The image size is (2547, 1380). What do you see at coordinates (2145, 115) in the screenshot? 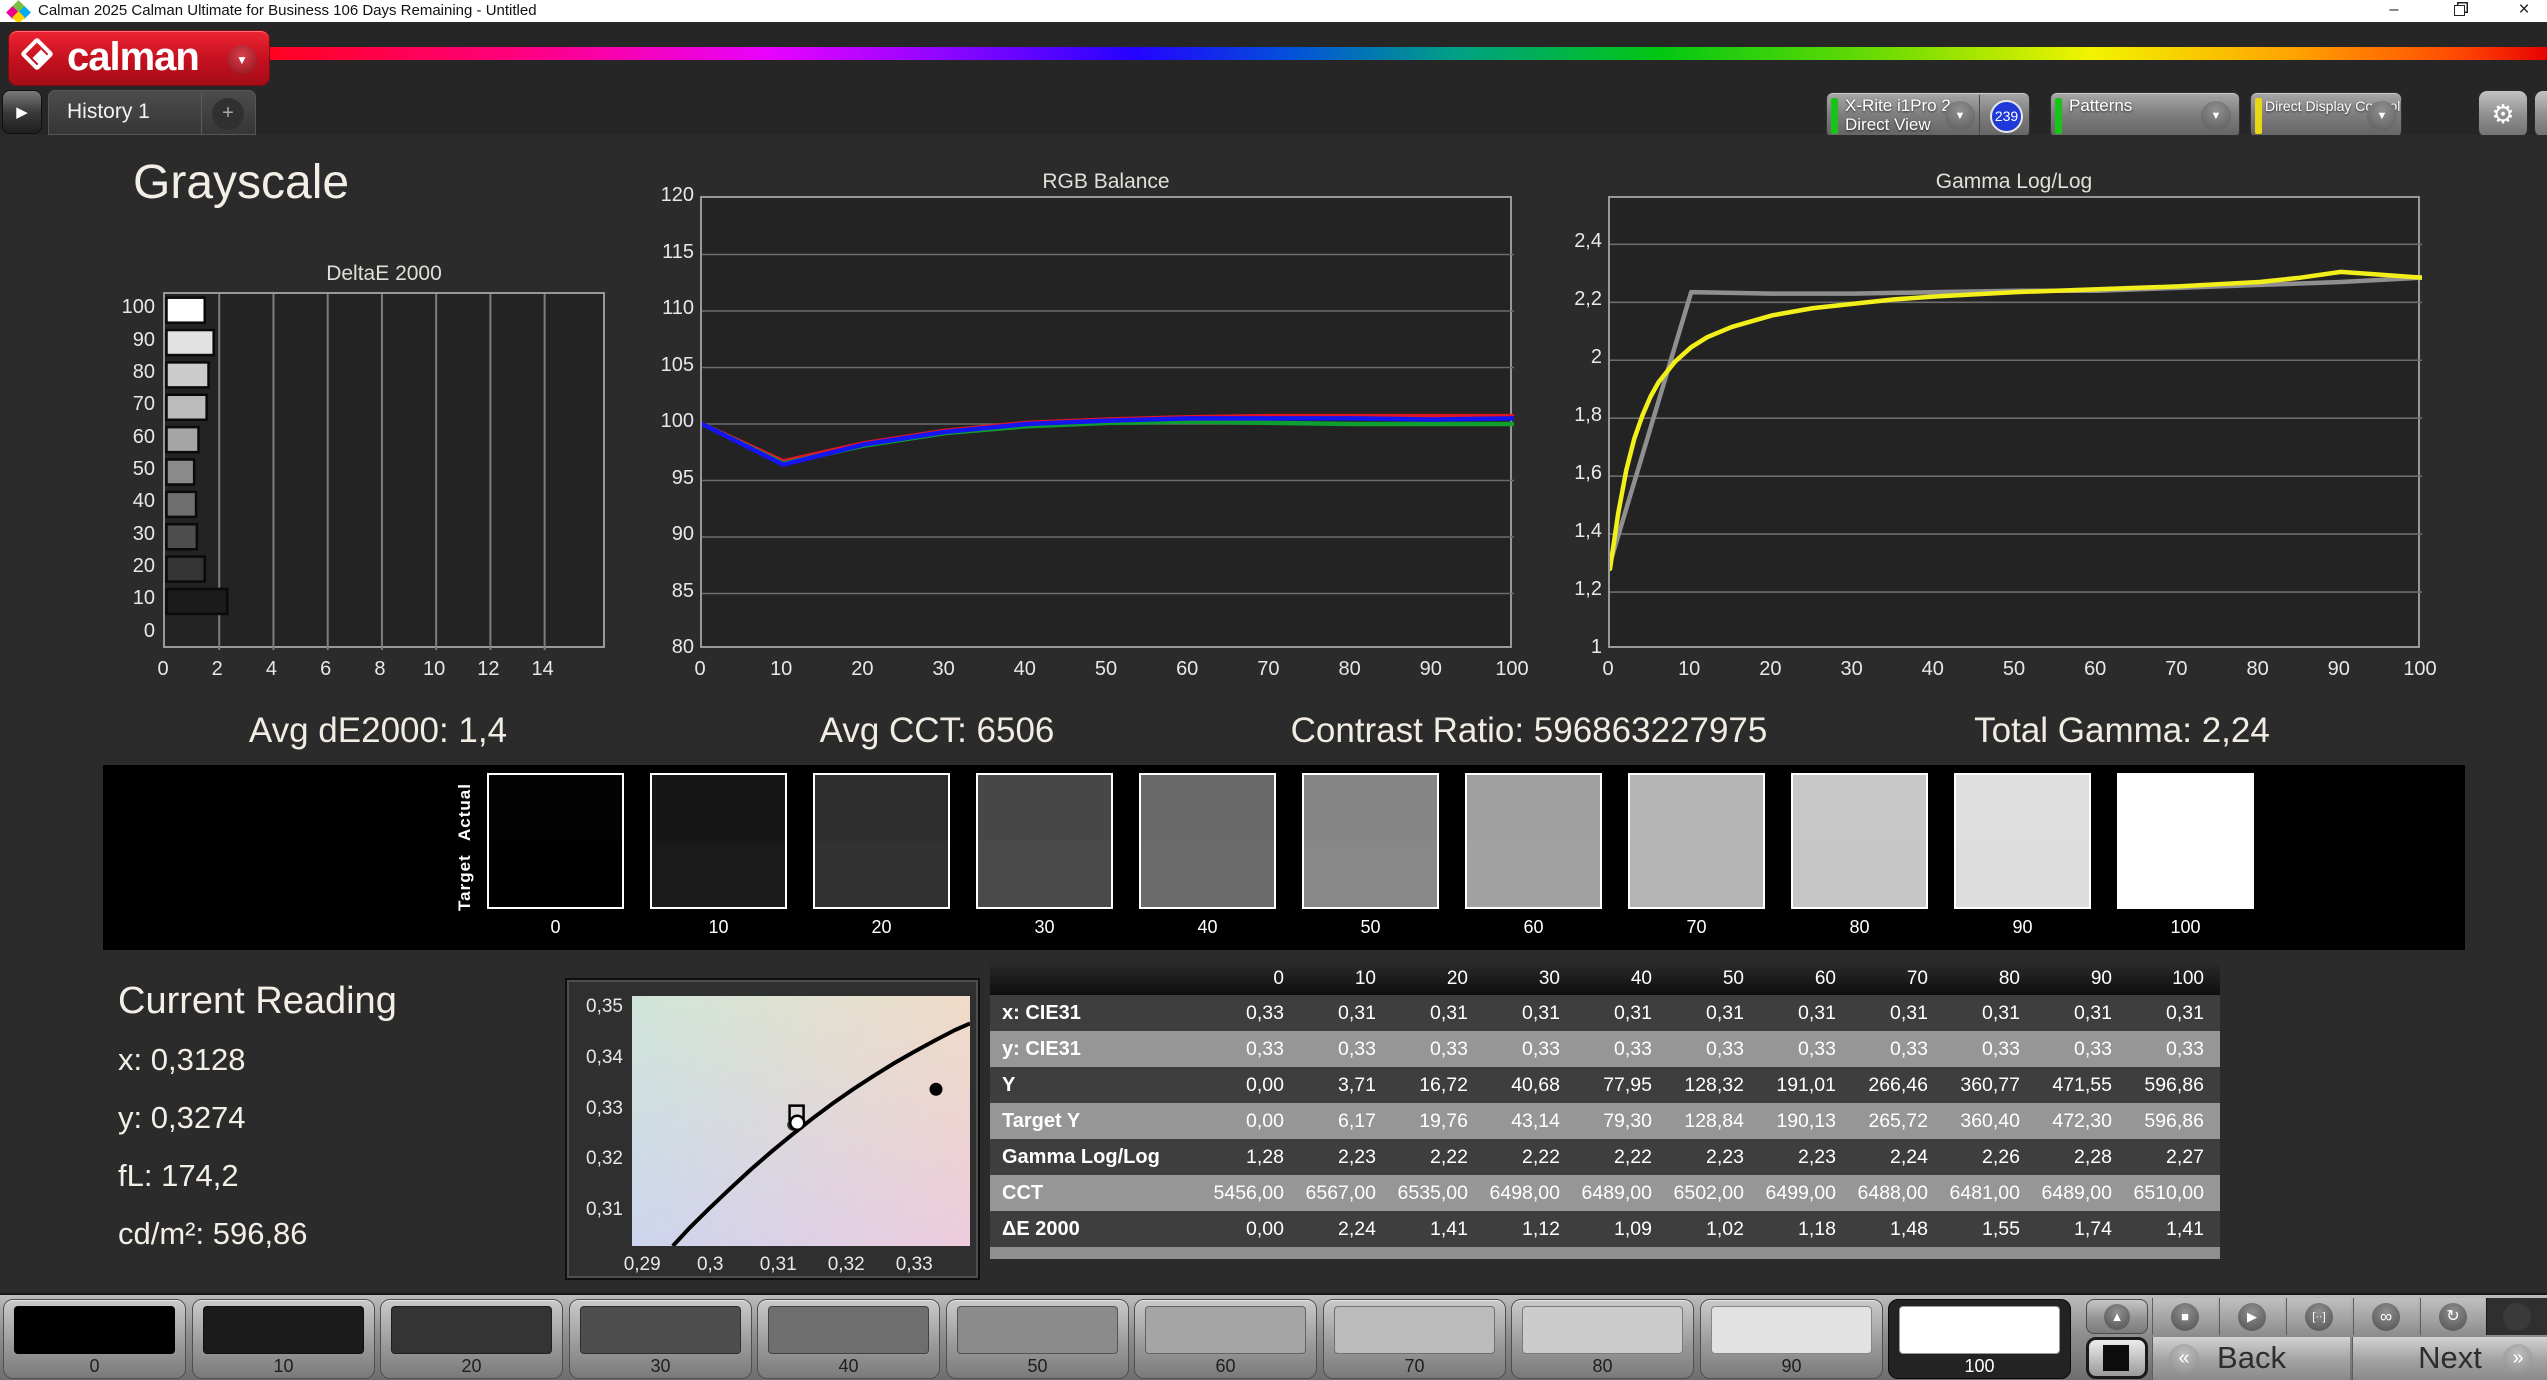
I see `patterns-dropdown: Patterns ▼` at bounding box center [2145, 115].